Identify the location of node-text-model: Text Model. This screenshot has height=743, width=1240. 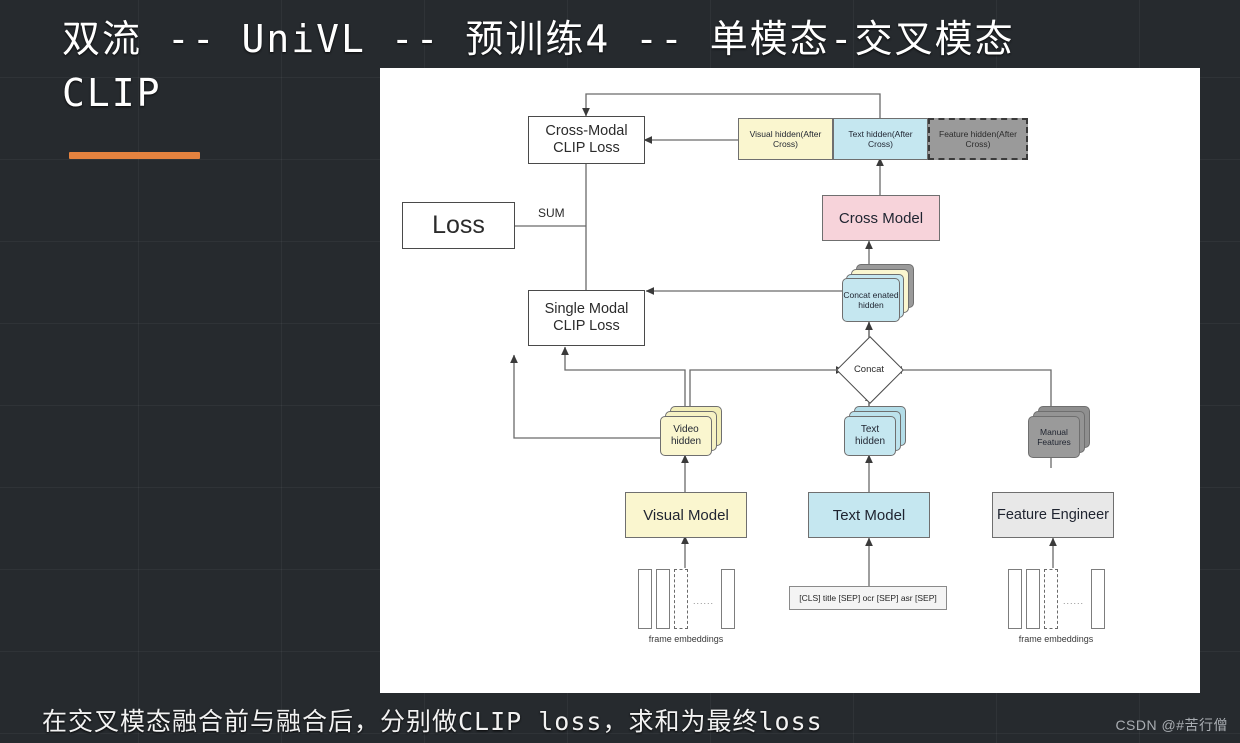
(869, 515).